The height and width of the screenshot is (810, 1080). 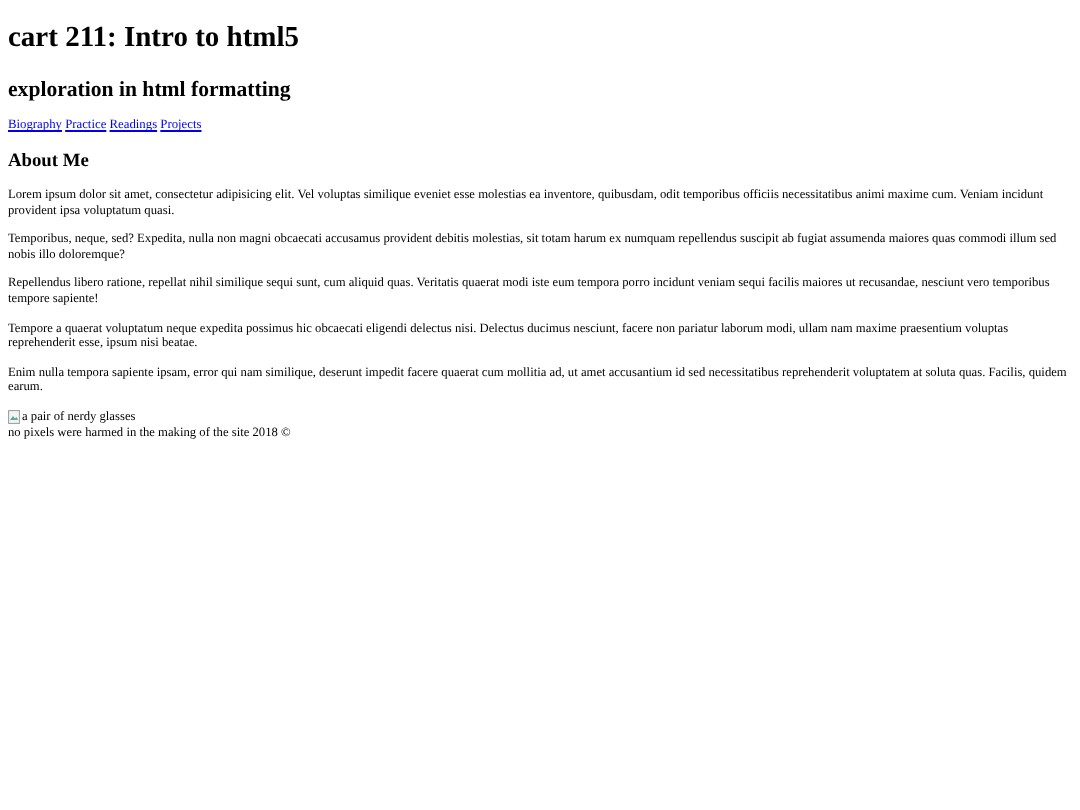 What do you see at coordinates (150, 90) in the screenshot?
I see `page-subtitle: exploration in html formatting` at bounding box center [150, 90].